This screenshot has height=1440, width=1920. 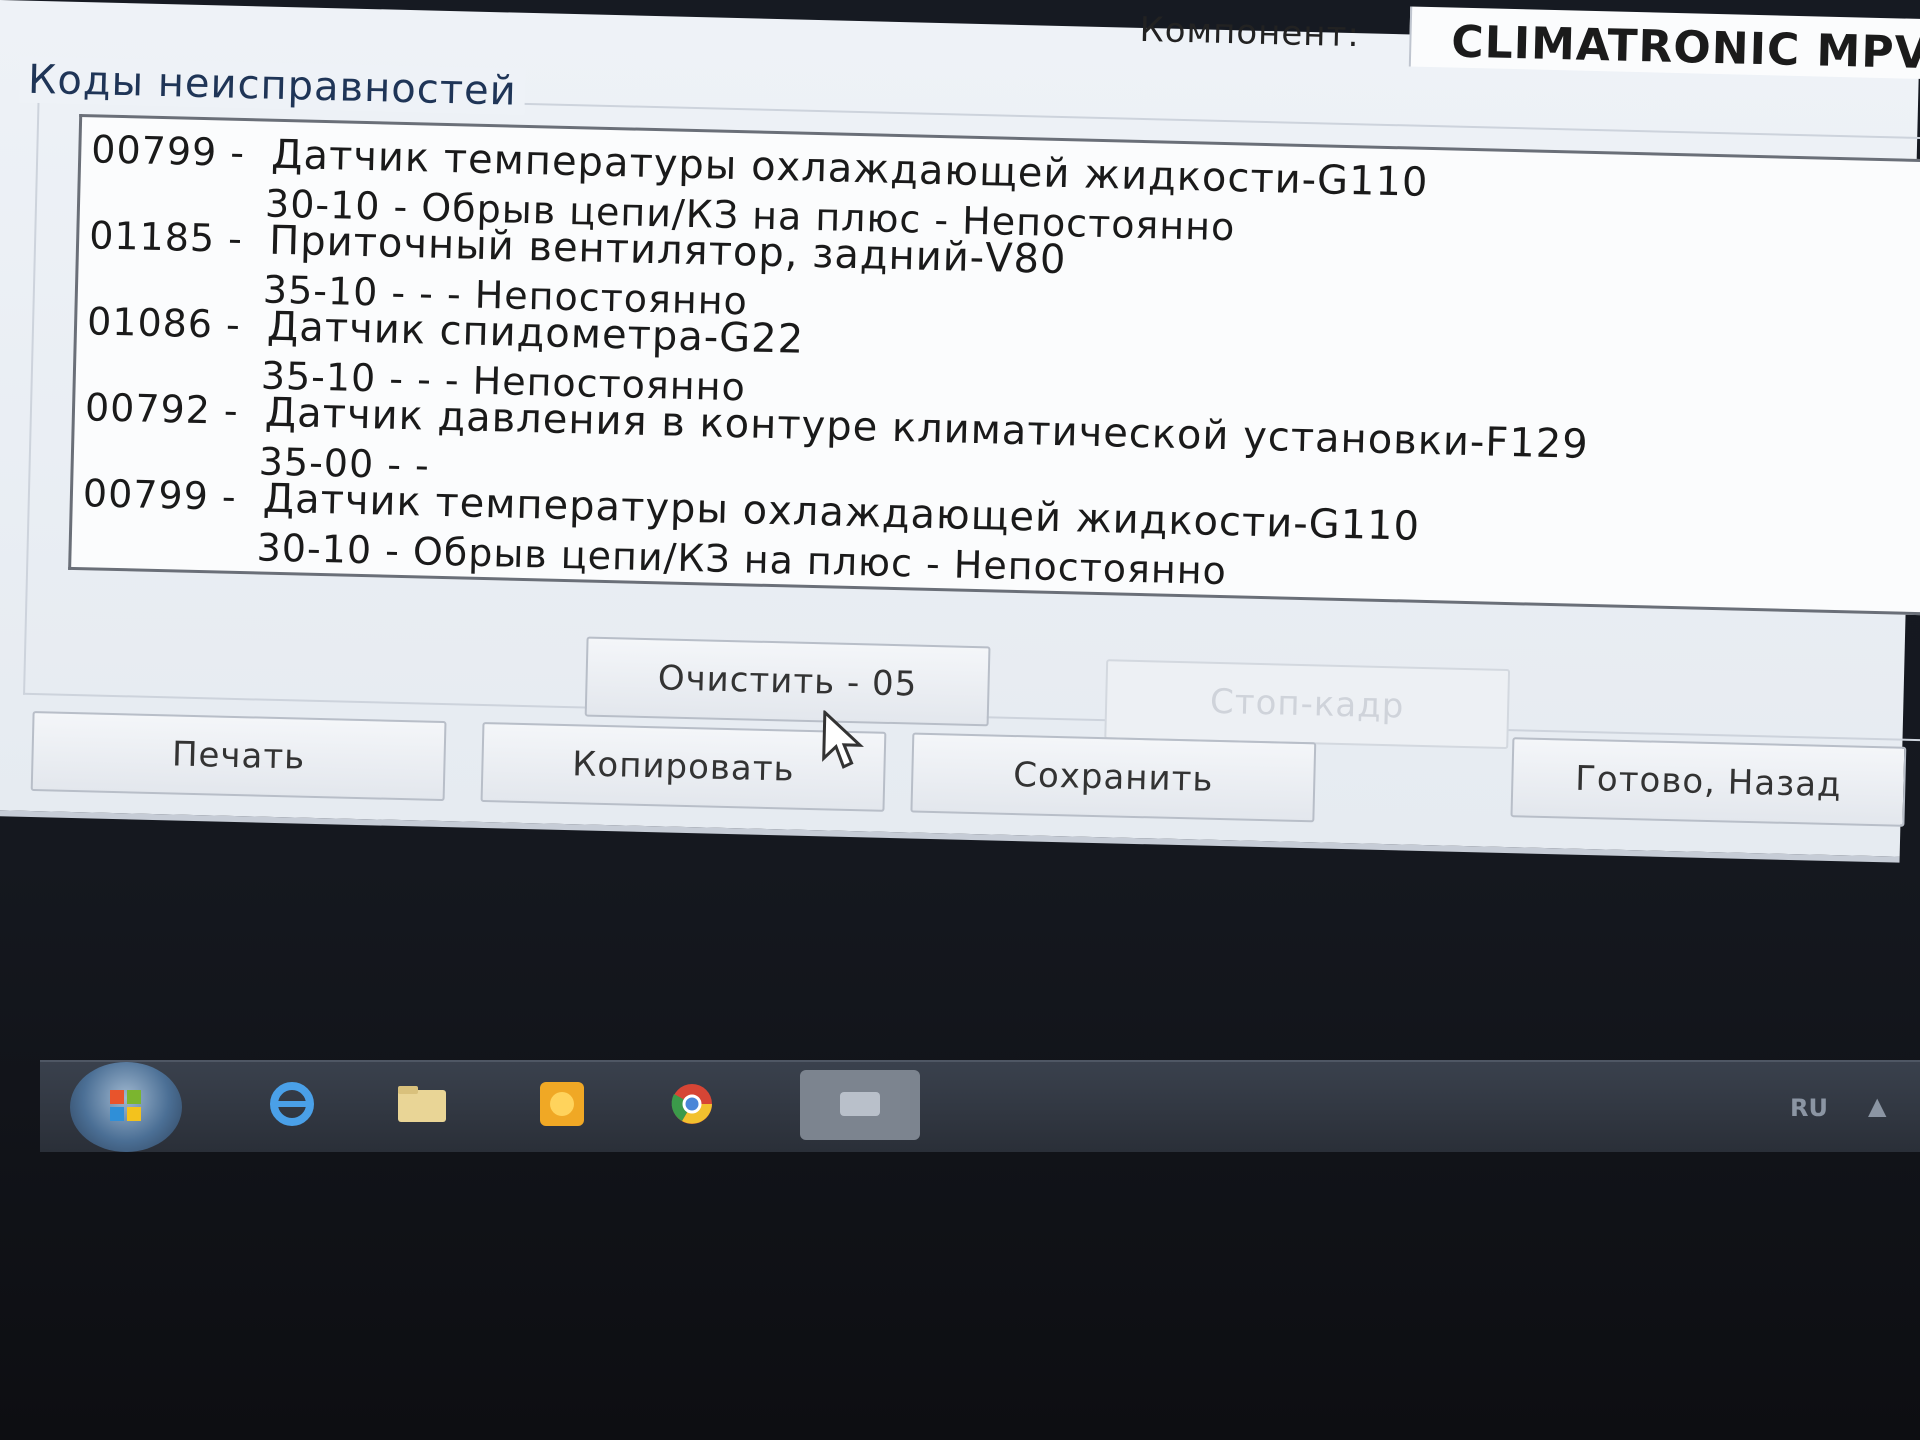 What do you see at coordinates (860, 1105) in the screenshot?
I see `vcds-icon` at bounding box center [860, 1105].